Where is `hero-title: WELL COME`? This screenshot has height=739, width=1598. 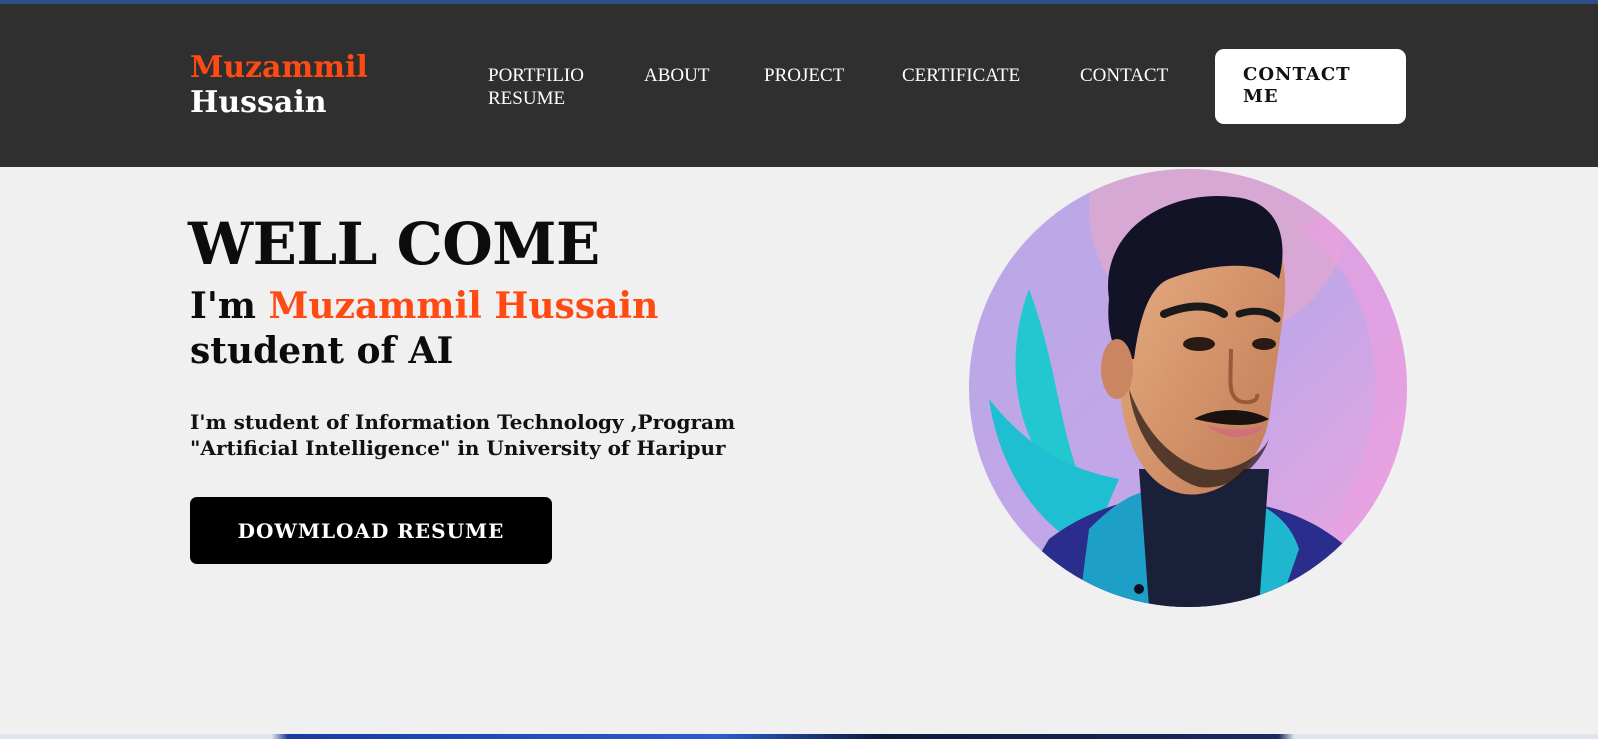
hero-title: WELL COME is located at coordinates (394, 244).